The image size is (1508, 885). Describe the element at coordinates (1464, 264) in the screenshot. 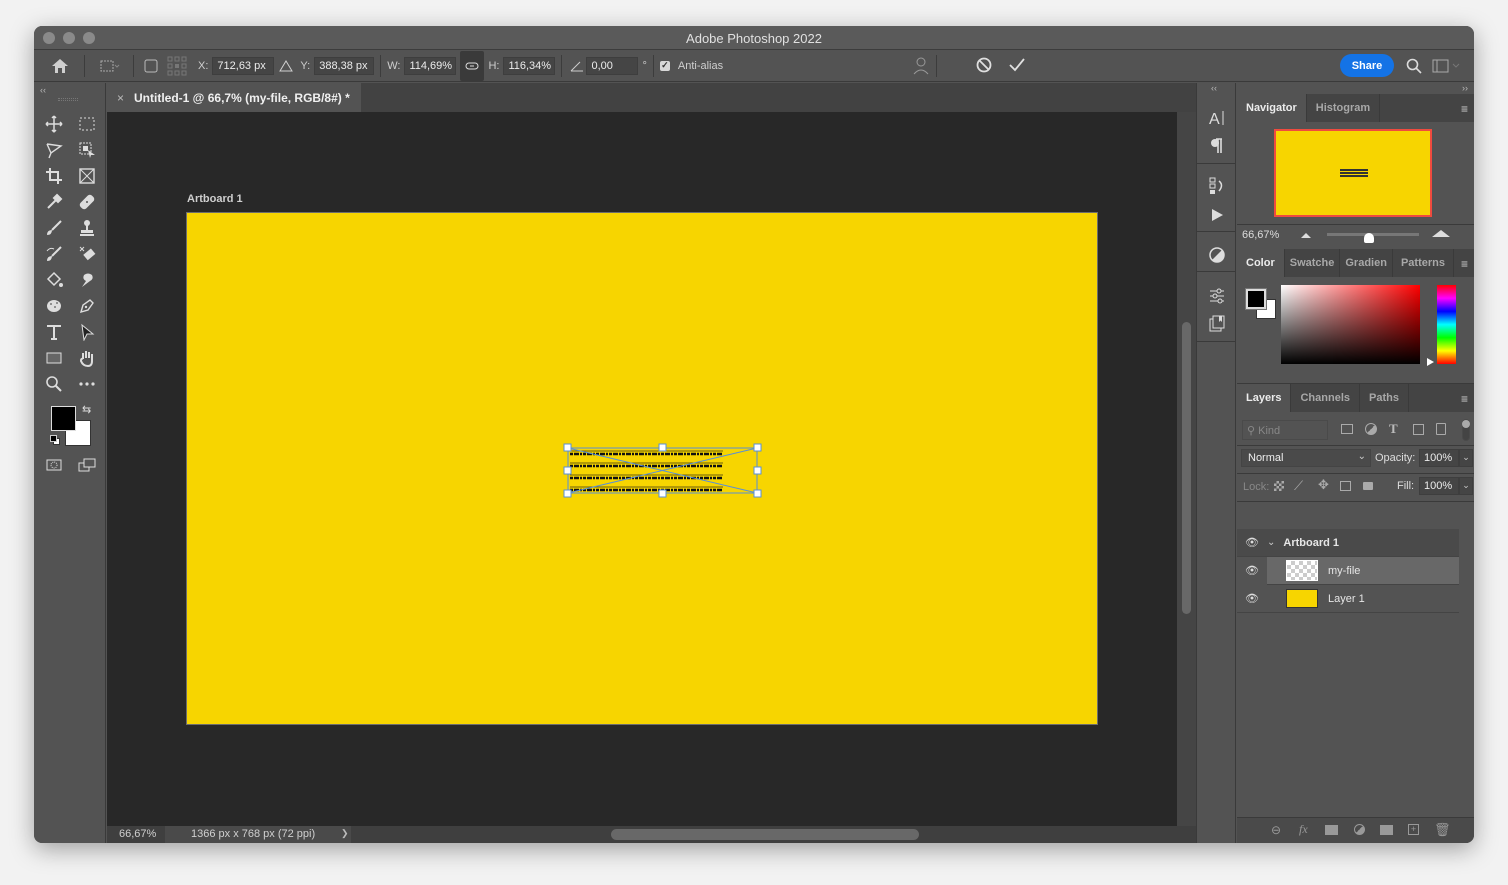

I see `color-menu-icon: ≡` at that location.